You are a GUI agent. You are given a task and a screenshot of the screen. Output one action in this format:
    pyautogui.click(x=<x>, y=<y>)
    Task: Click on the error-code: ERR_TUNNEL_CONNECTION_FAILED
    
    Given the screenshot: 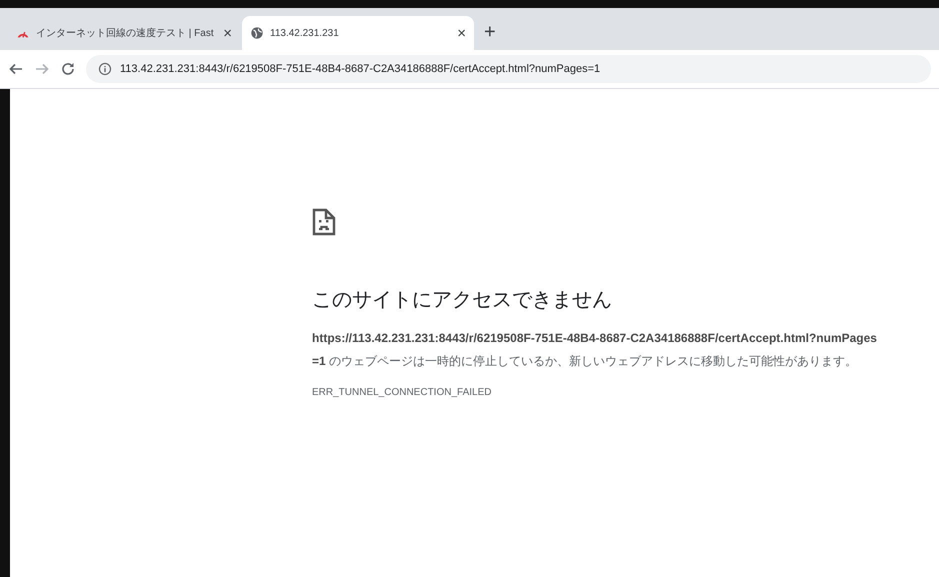 What is the action you would take?
    pyautogui.click(x=402, y=392)
    